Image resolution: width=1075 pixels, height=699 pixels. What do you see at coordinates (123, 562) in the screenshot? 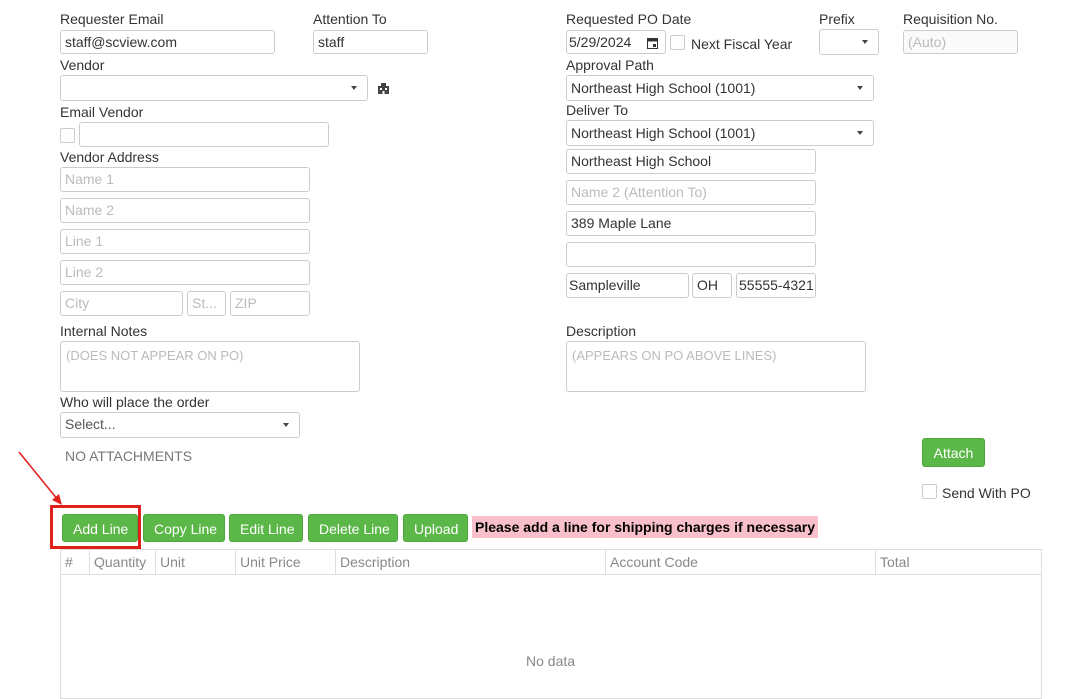
I see `column-header-quantity: Quantity` at bounding box center [123, 562].